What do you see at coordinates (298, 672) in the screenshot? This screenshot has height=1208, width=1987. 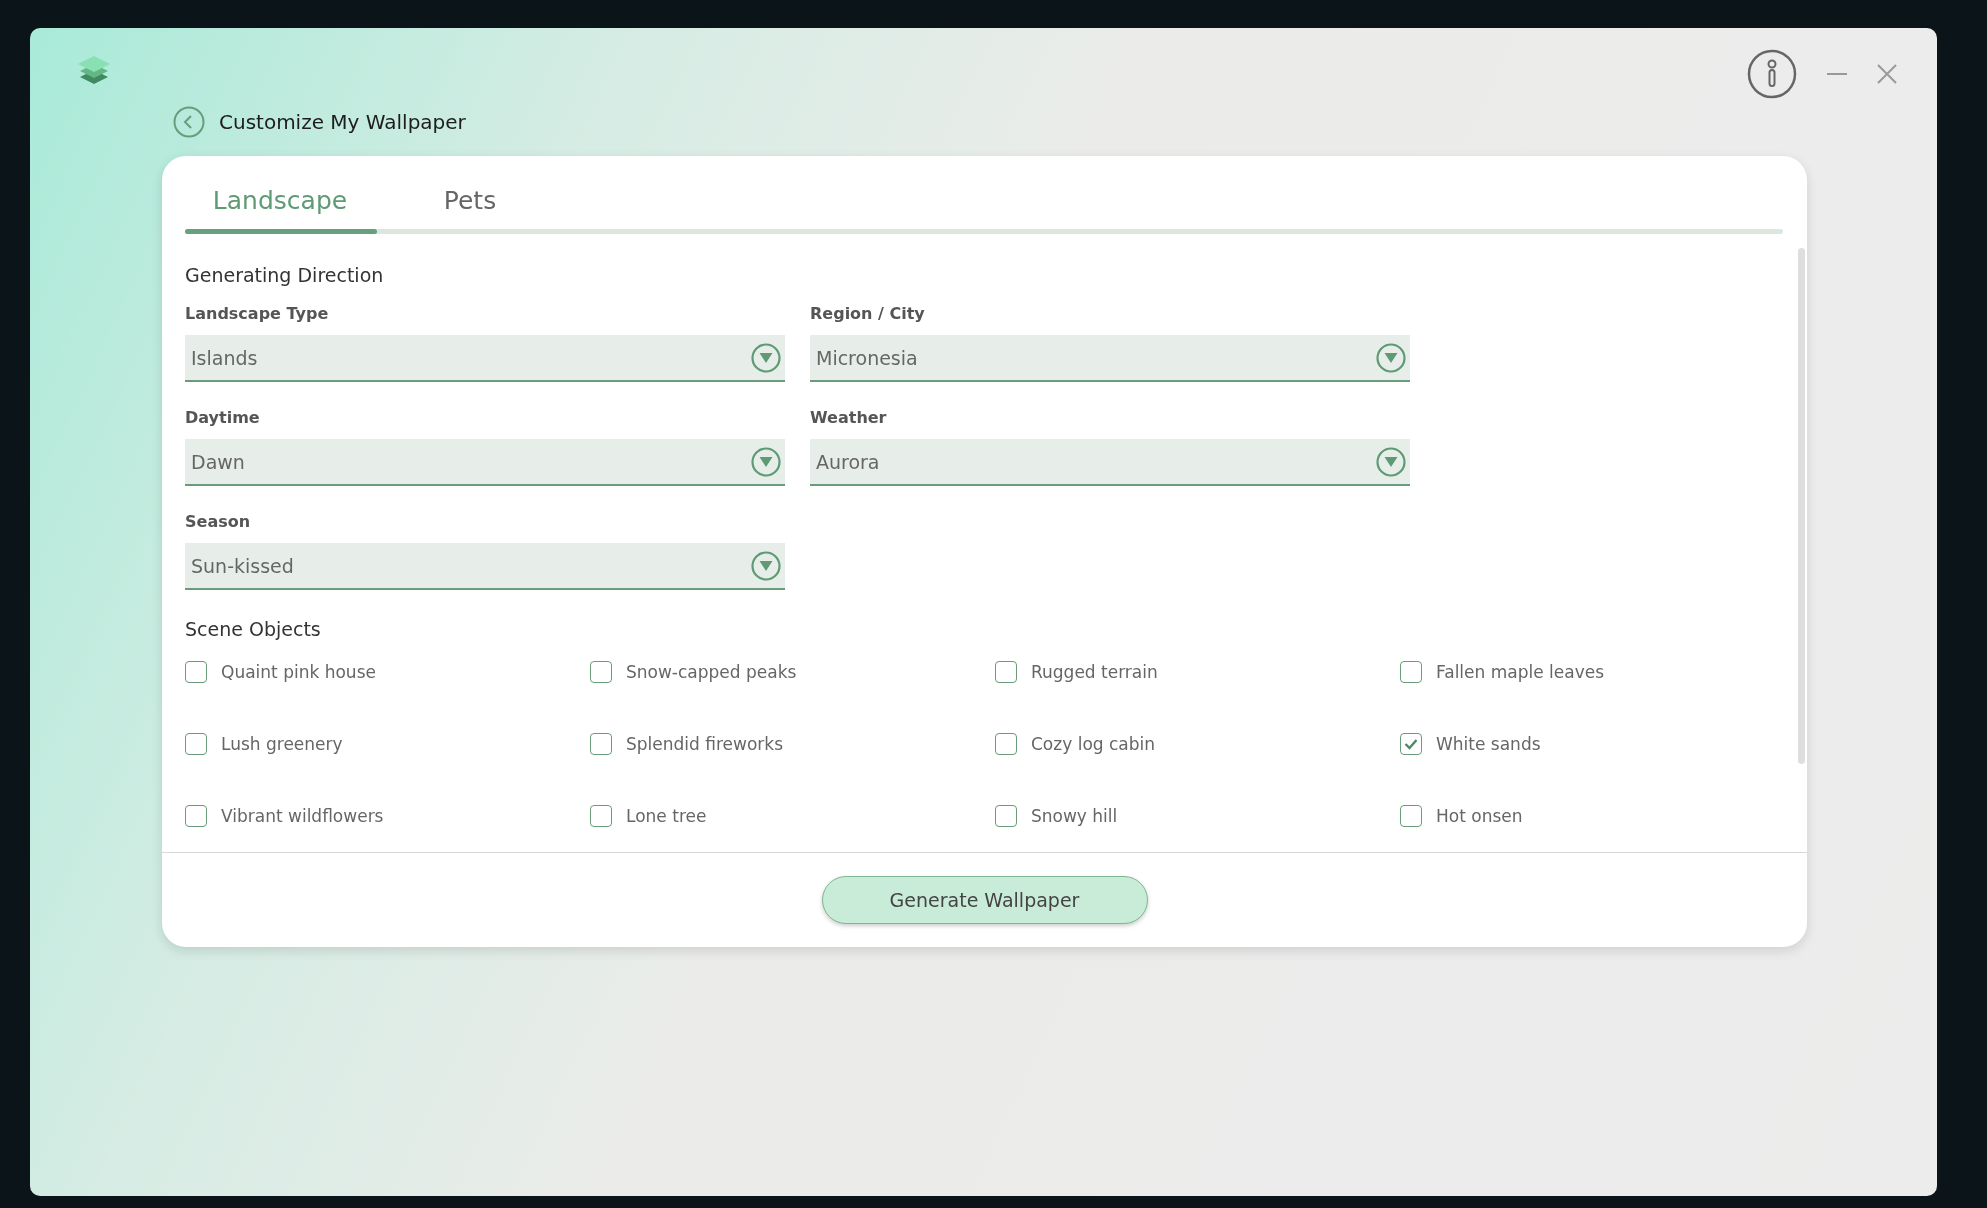 I see `checkbox-label: Quaint pink house` at bounding box center [298, 672].